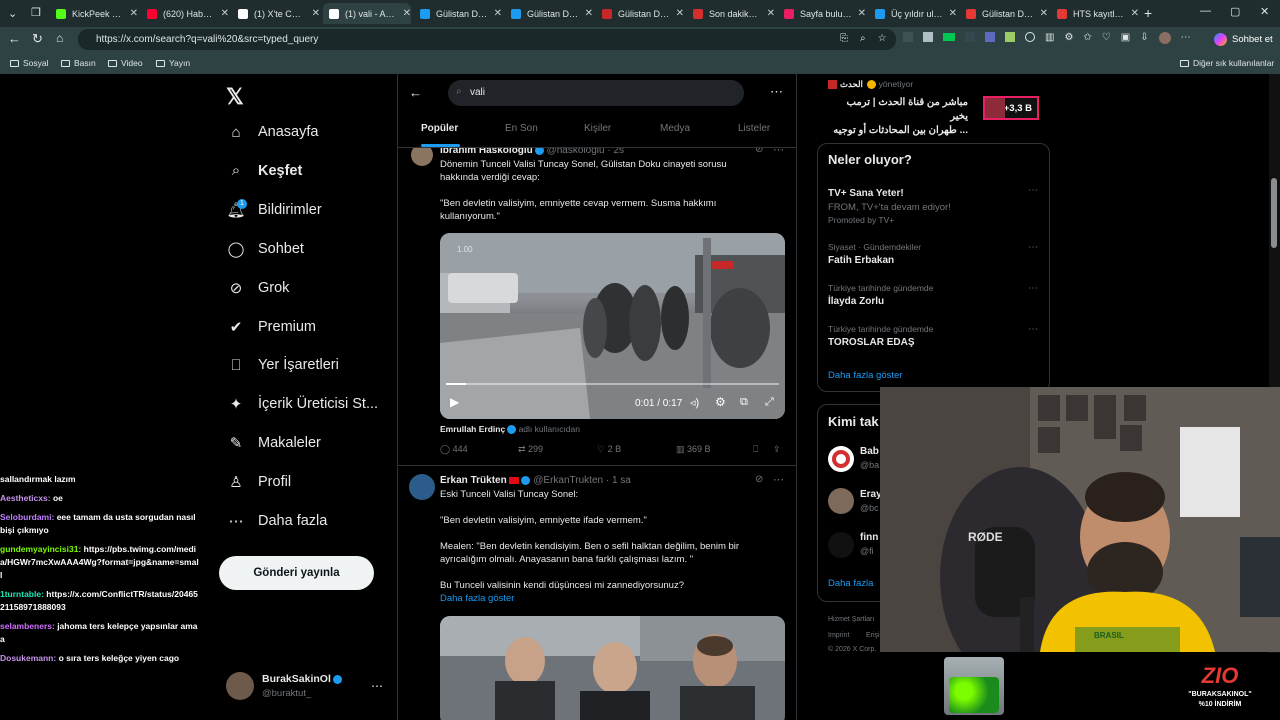 Image resolution: width=1280 pixels, height=720 pixels. I want to click on back-icon: ←, so click(14, 38).